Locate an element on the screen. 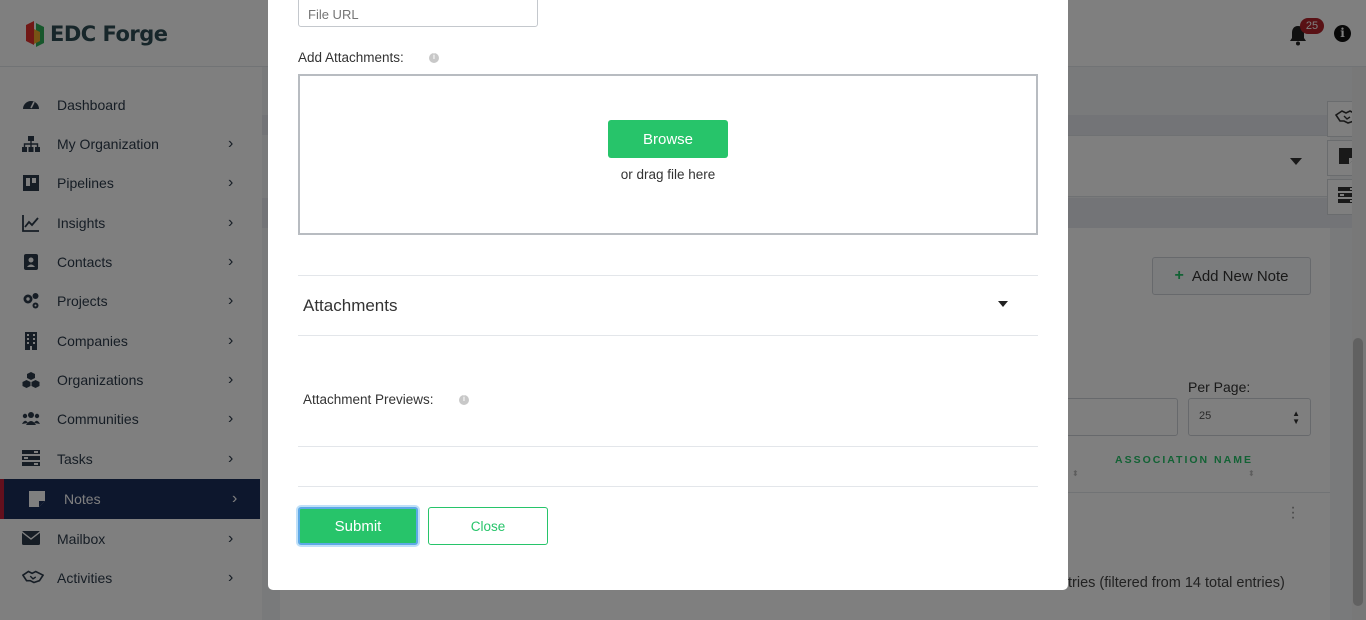  attachment-previews-label: Attachment Previews: is located at coordinates (368, 399).